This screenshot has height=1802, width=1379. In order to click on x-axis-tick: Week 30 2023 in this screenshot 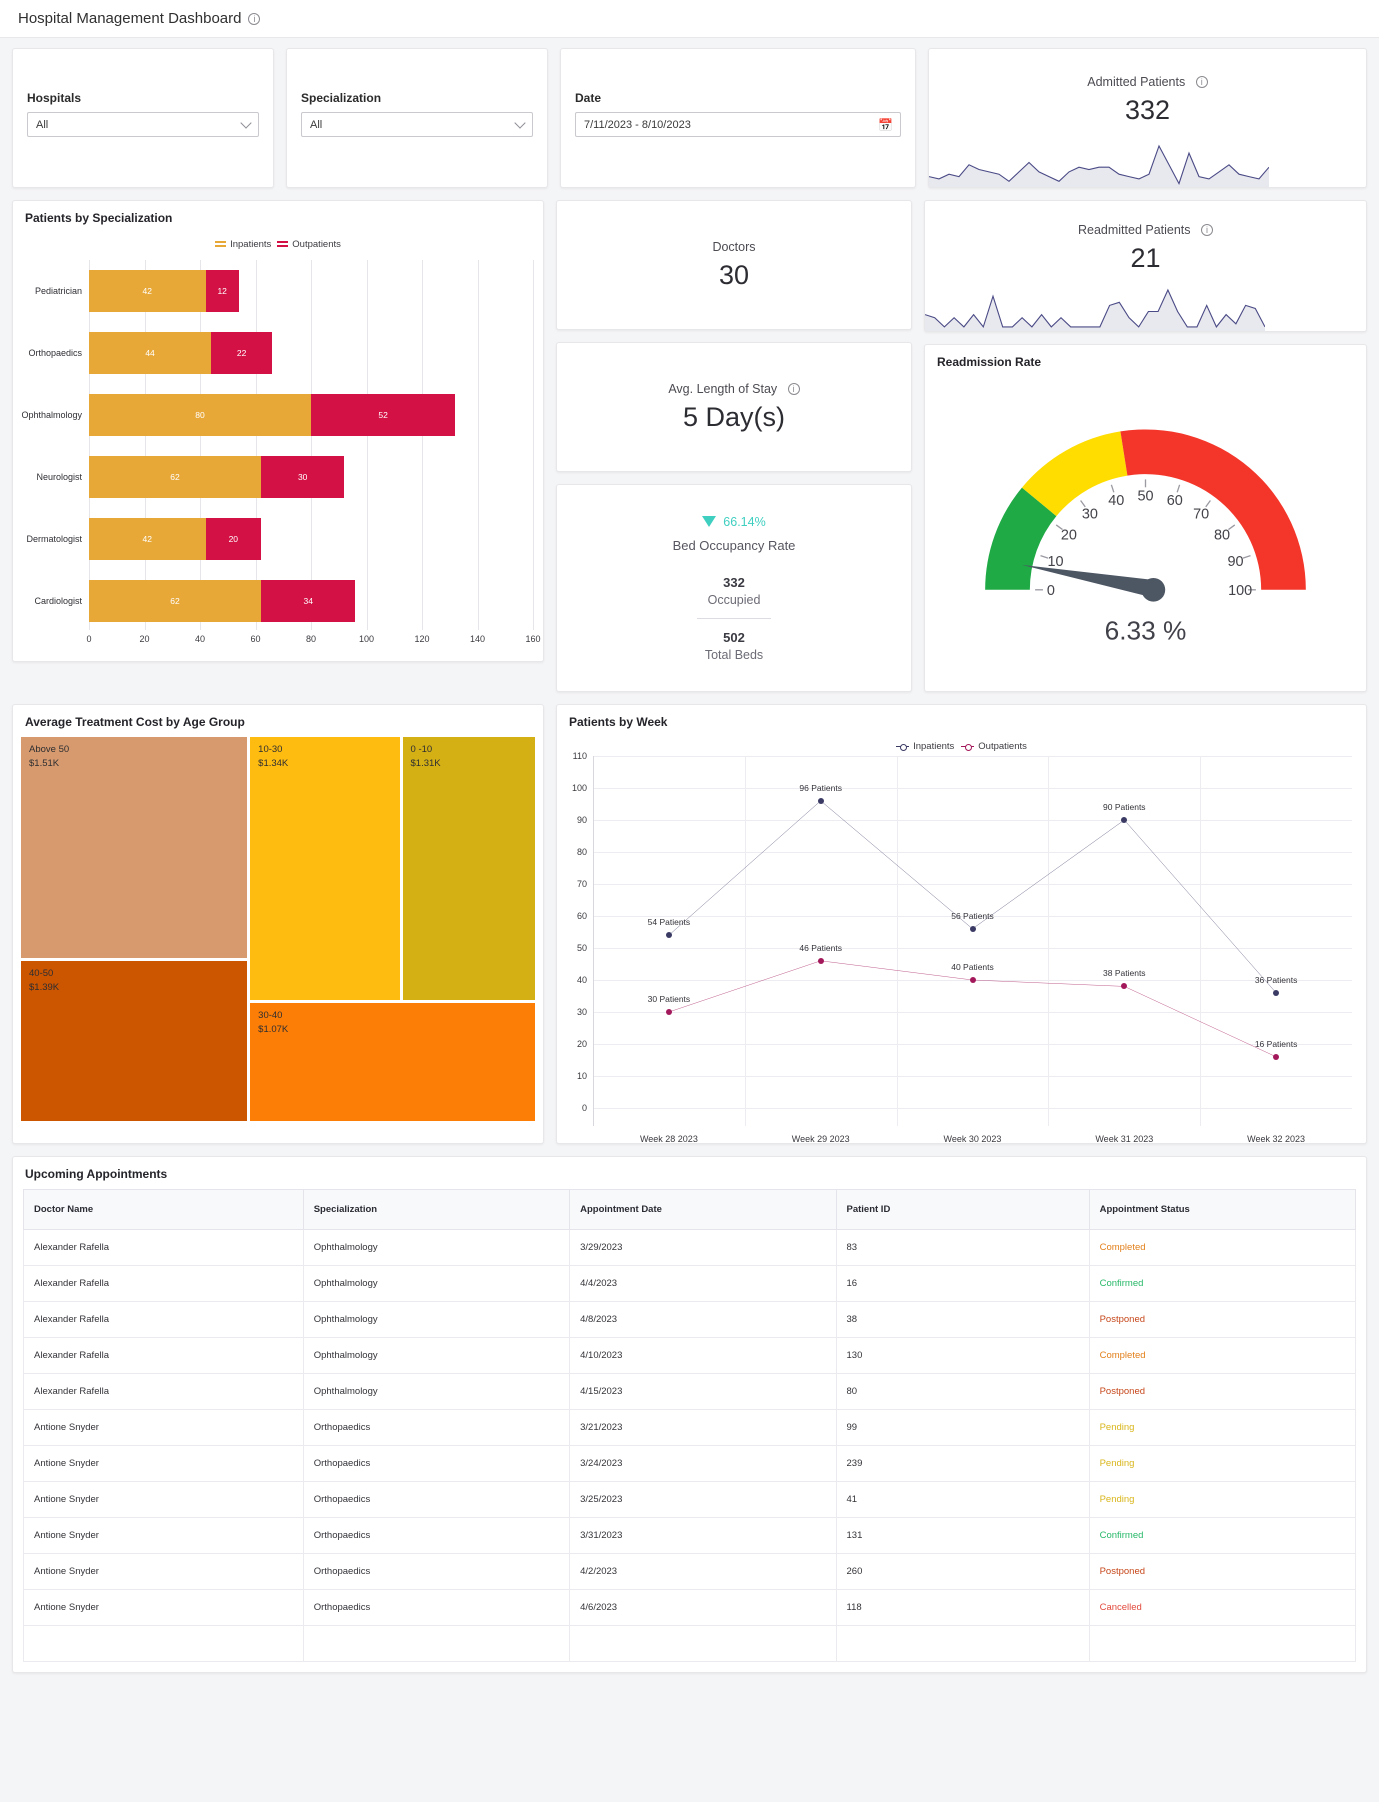, I will do `click(972, 1139)`.